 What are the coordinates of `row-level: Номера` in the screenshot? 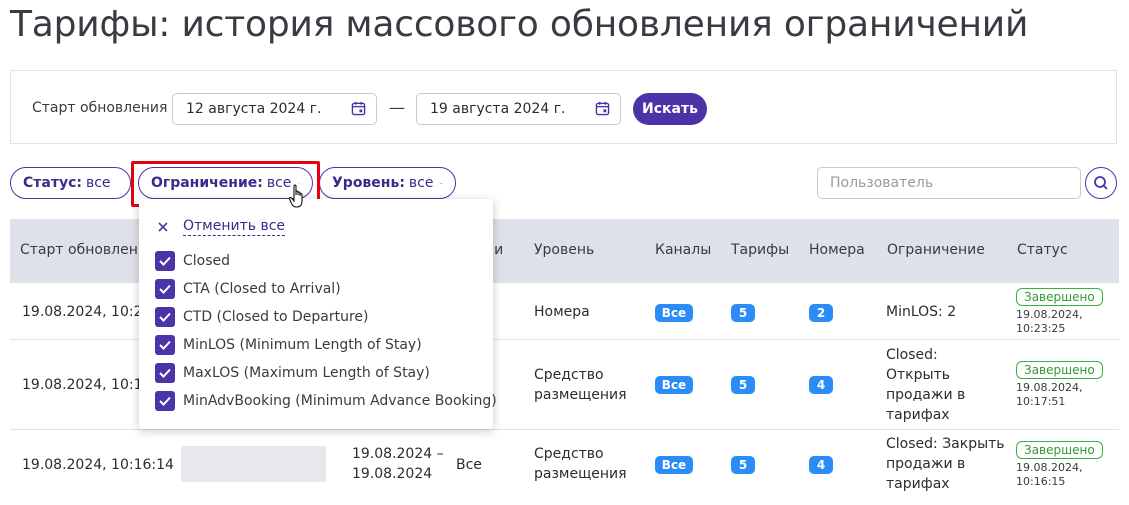 It's located at (562, 312).